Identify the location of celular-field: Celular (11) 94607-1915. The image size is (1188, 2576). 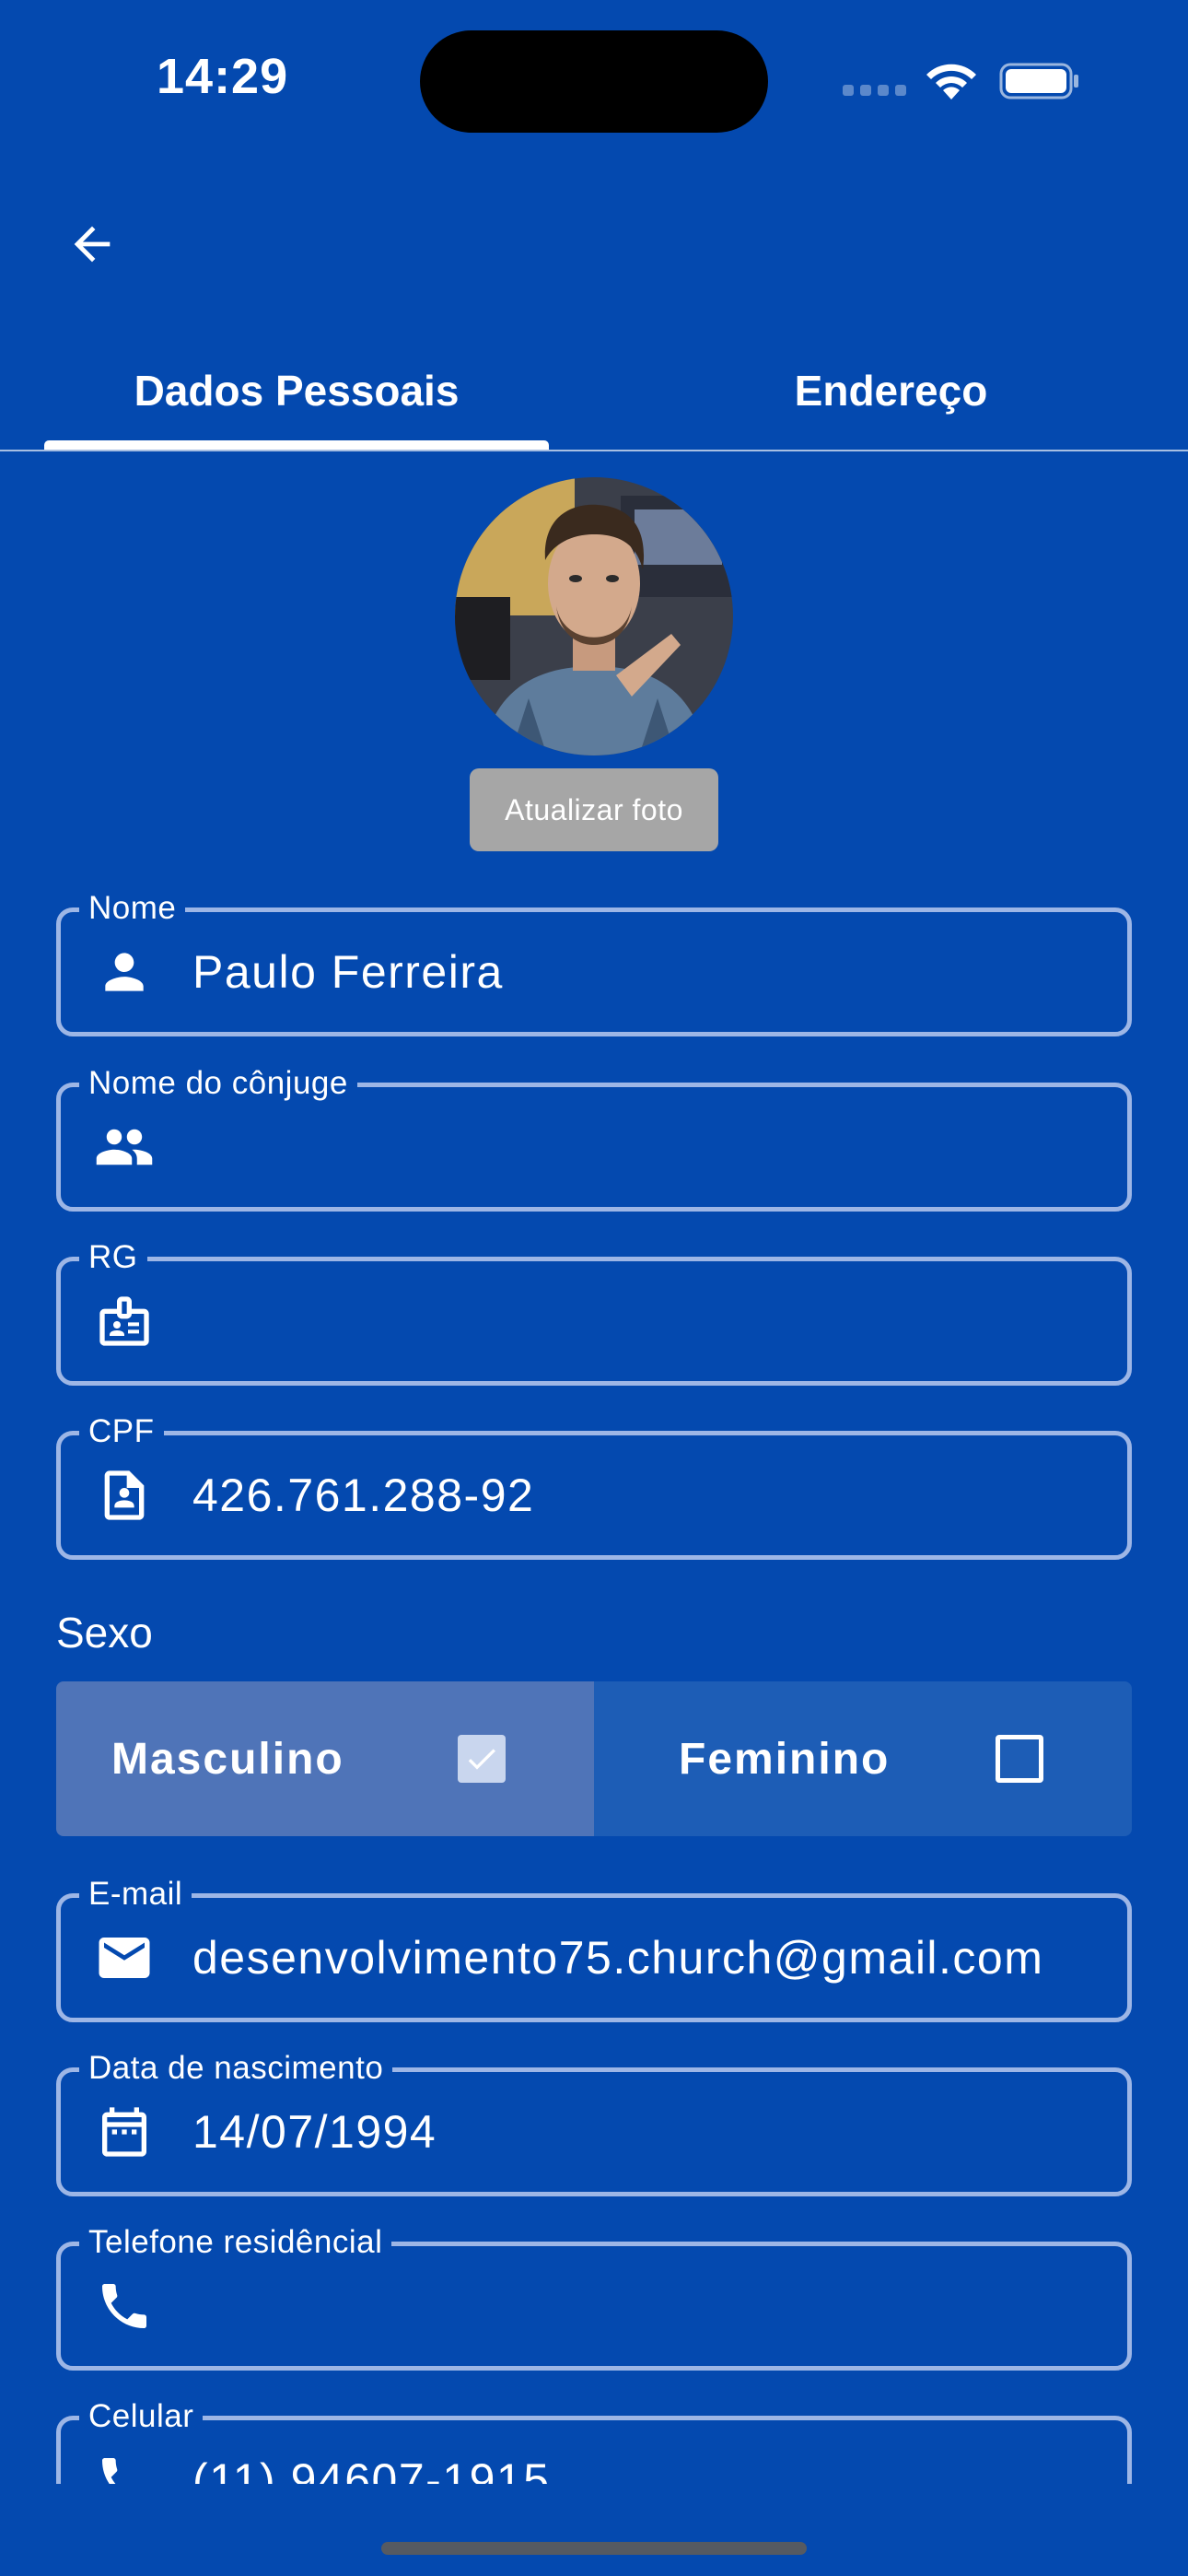
(594, 2440).